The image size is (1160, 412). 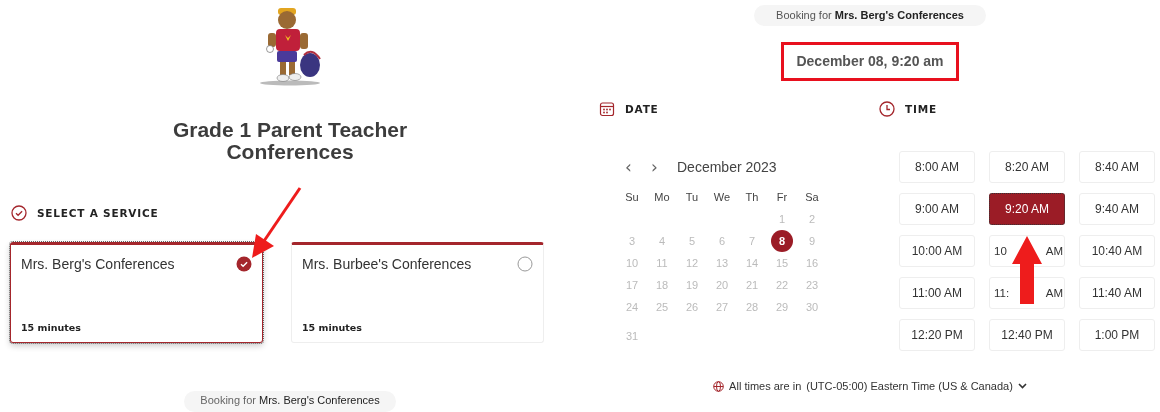 What do you see at coordinates (722, 241) in the screenshot?
I see `calendar-day: 6` at bounding box center [722, 241].